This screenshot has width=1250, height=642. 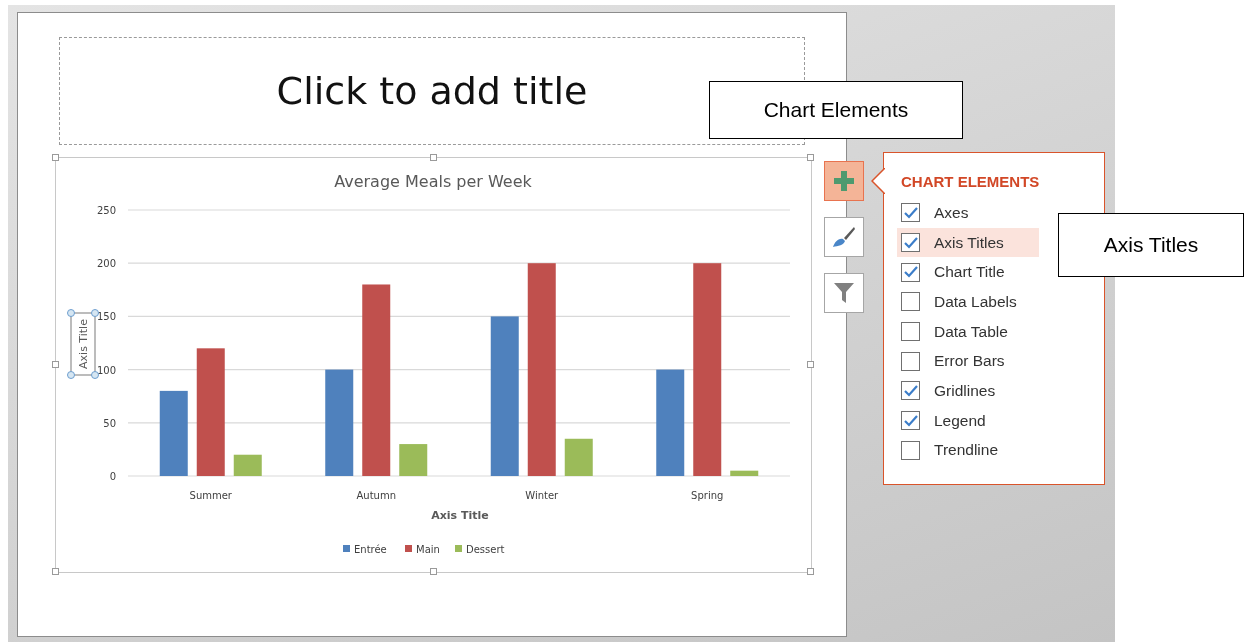 What do you see at coordinates (112, 476) in the screenshot?
I see `axis-tick-label: 0` at bounding box center [112, 476].